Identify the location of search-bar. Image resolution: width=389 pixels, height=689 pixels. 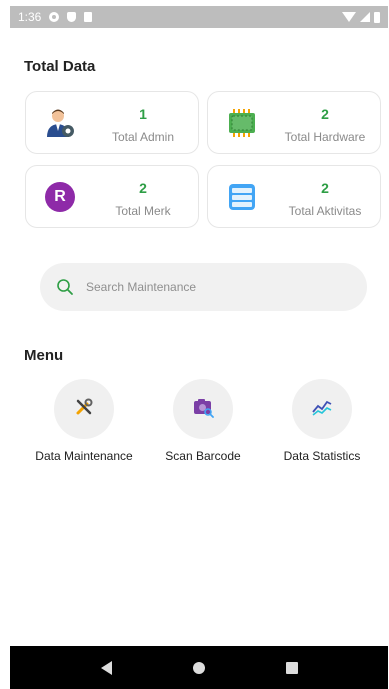
(203, 287).